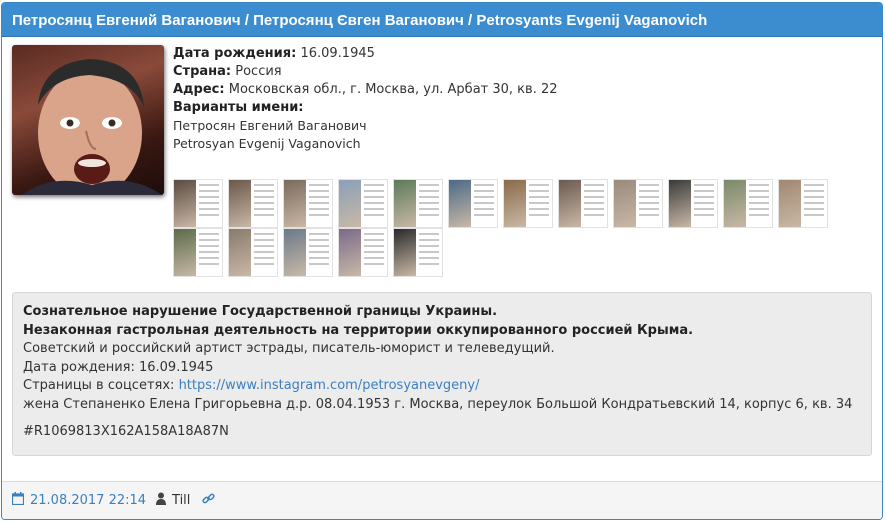 The height and width of the screenshot is (522, 885). I want to click on panel-footer: 21.08.2017 22:14 Till, so click(442, 500).